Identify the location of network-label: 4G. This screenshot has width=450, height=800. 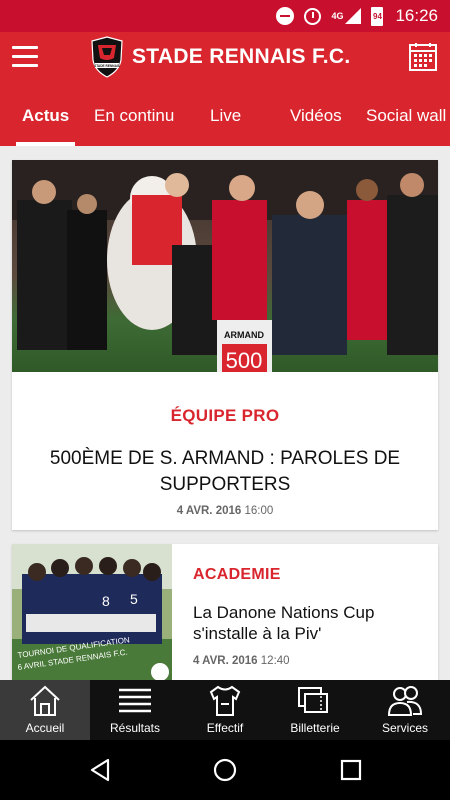
(337, 16).